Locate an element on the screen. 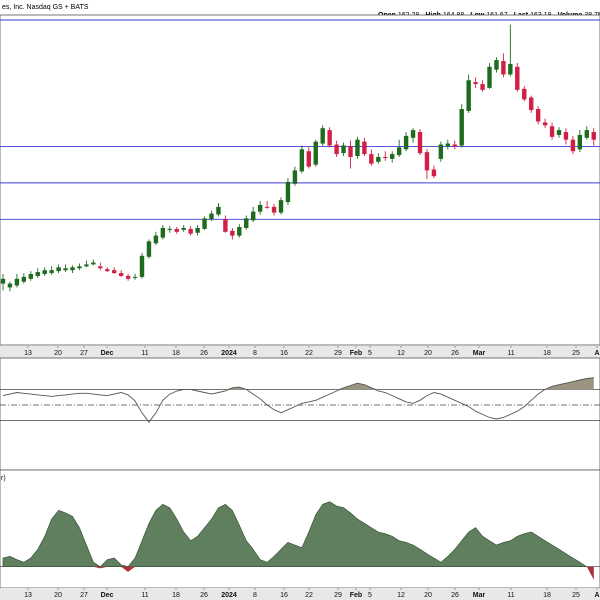 The height and width of the screenshot is (600, 600). x-tick-top-4: 11 is located at coordinates (144, 353).